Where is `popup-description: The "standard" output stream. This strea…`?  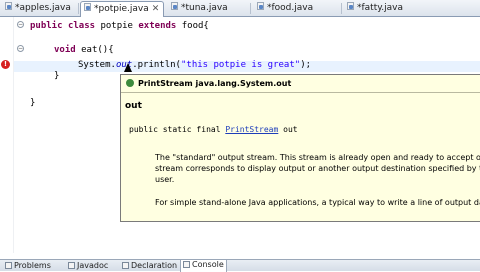
popup-description: The "standard" output stream. This strea… is located at coordinates (317, 168).